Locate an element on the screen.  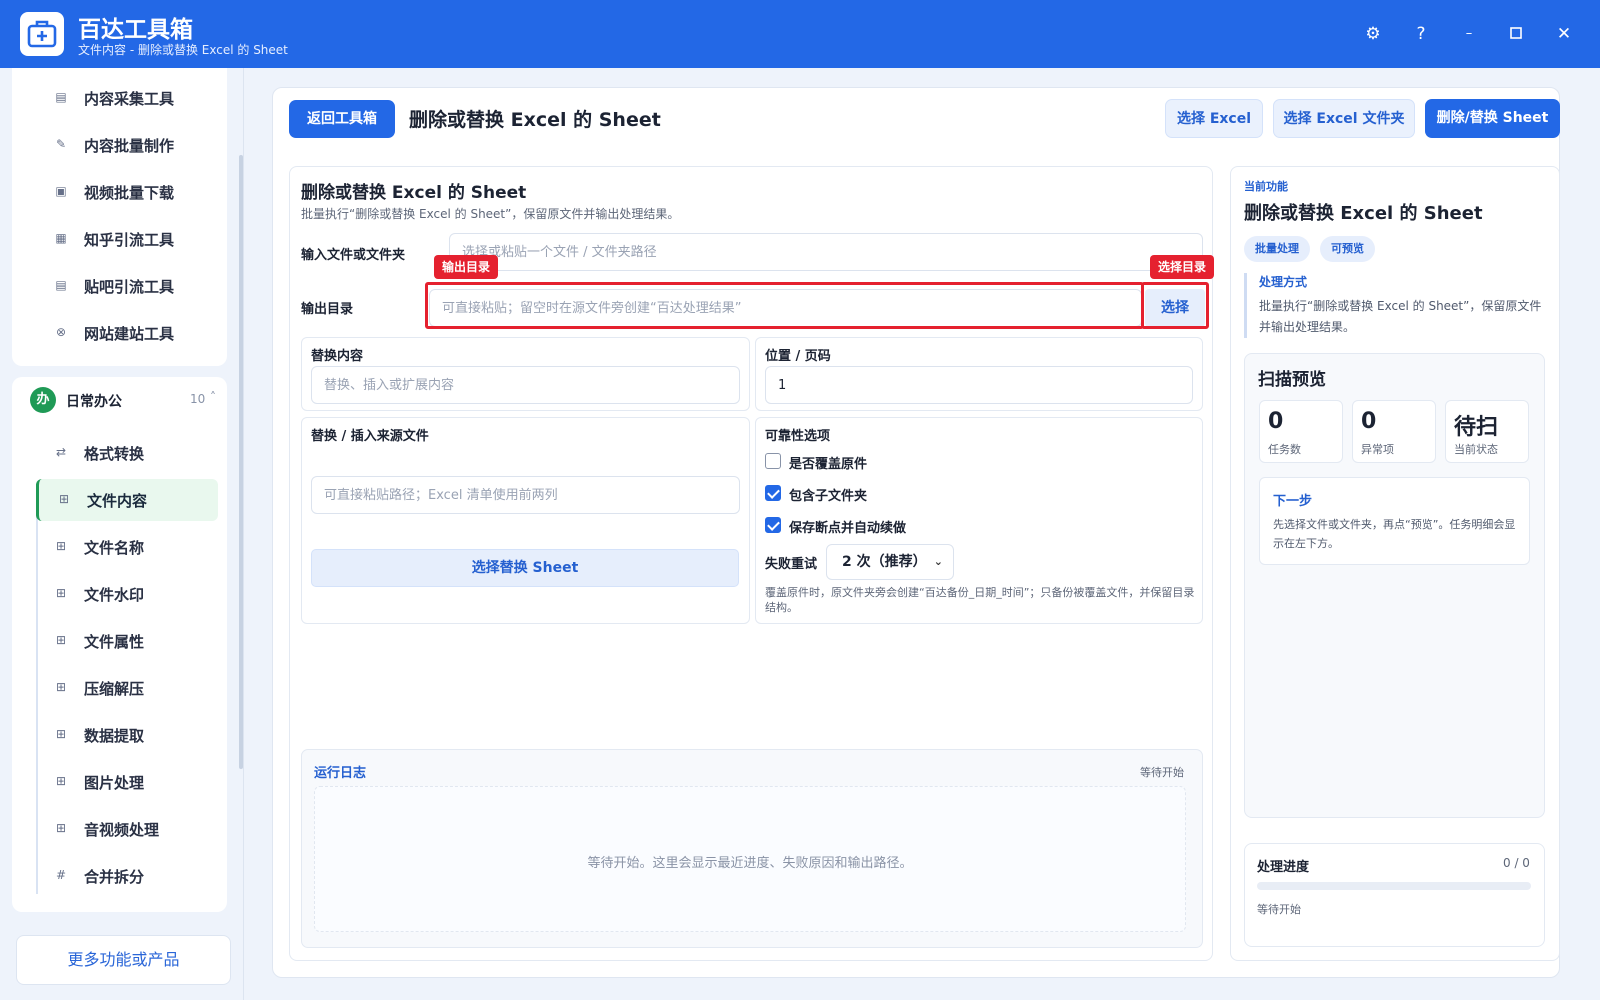
reliability-label: 可靠性选项 is located at coordinates (798, 436).